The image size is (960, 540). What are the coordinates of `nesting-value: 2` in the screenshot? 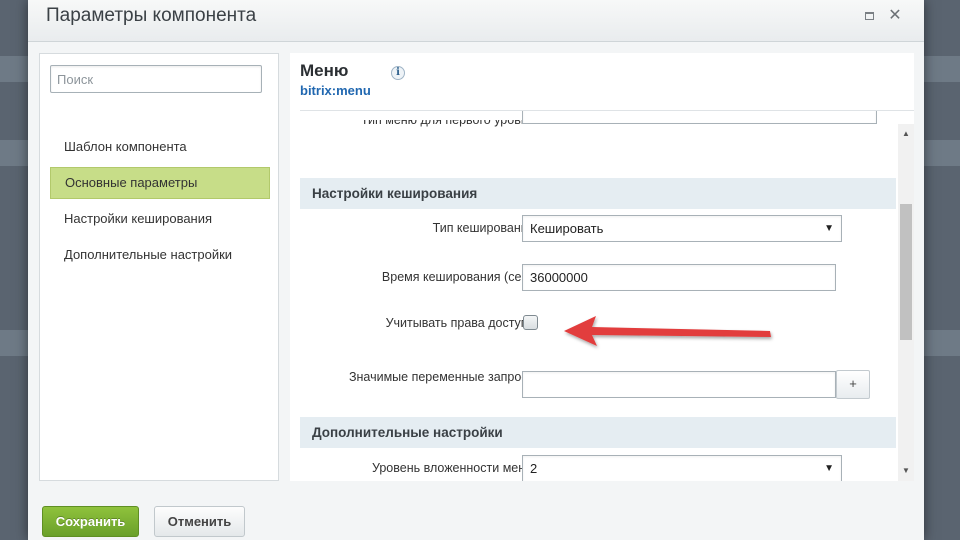 It's located at (534, 468).